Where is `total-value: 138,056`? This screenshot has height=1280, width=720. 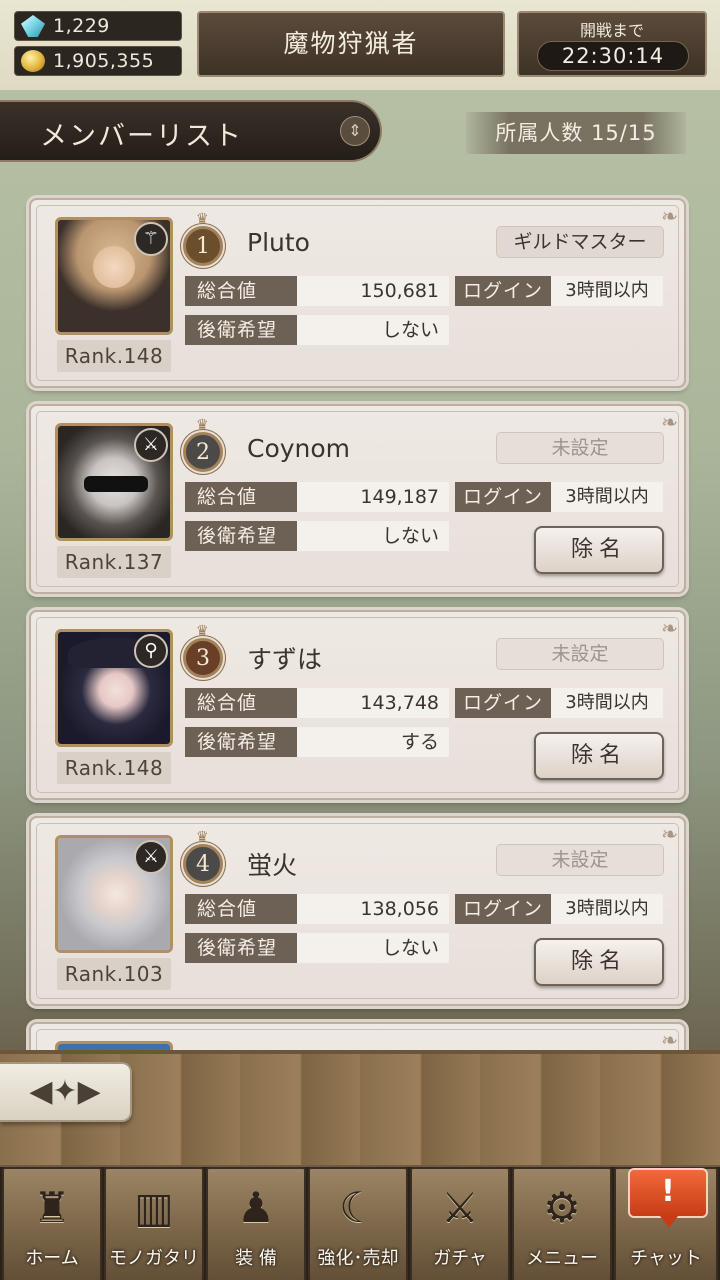
total-value: 138,056 is located at coordinates (373, 909).